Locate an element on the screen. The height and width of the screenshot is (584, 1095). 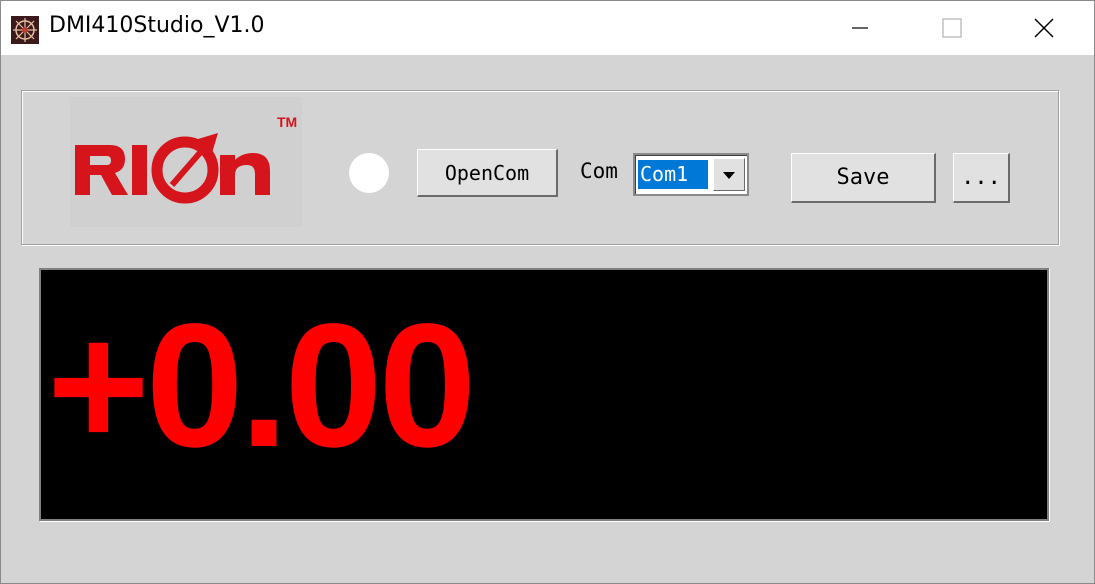
rion-logo: TM is located at coordinates (186, 162).